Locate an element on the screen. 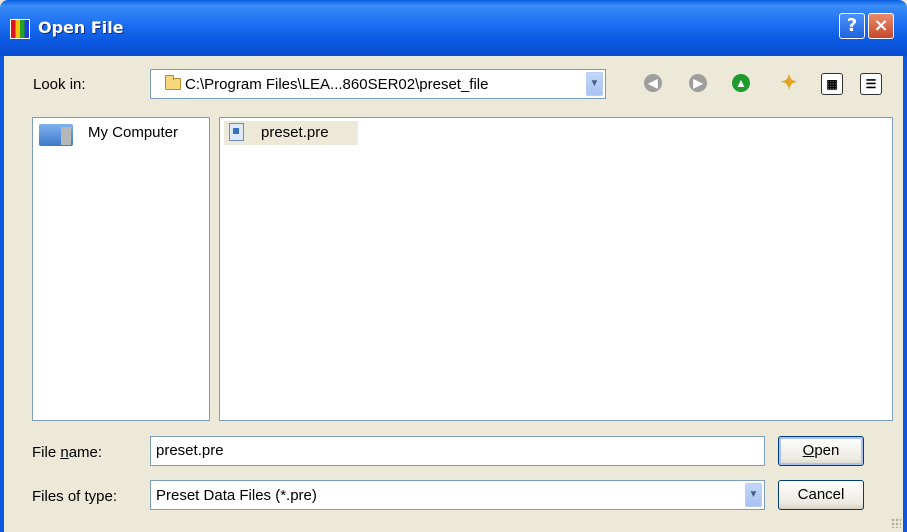  window-title: Open File is located at coordinates (81, 27).